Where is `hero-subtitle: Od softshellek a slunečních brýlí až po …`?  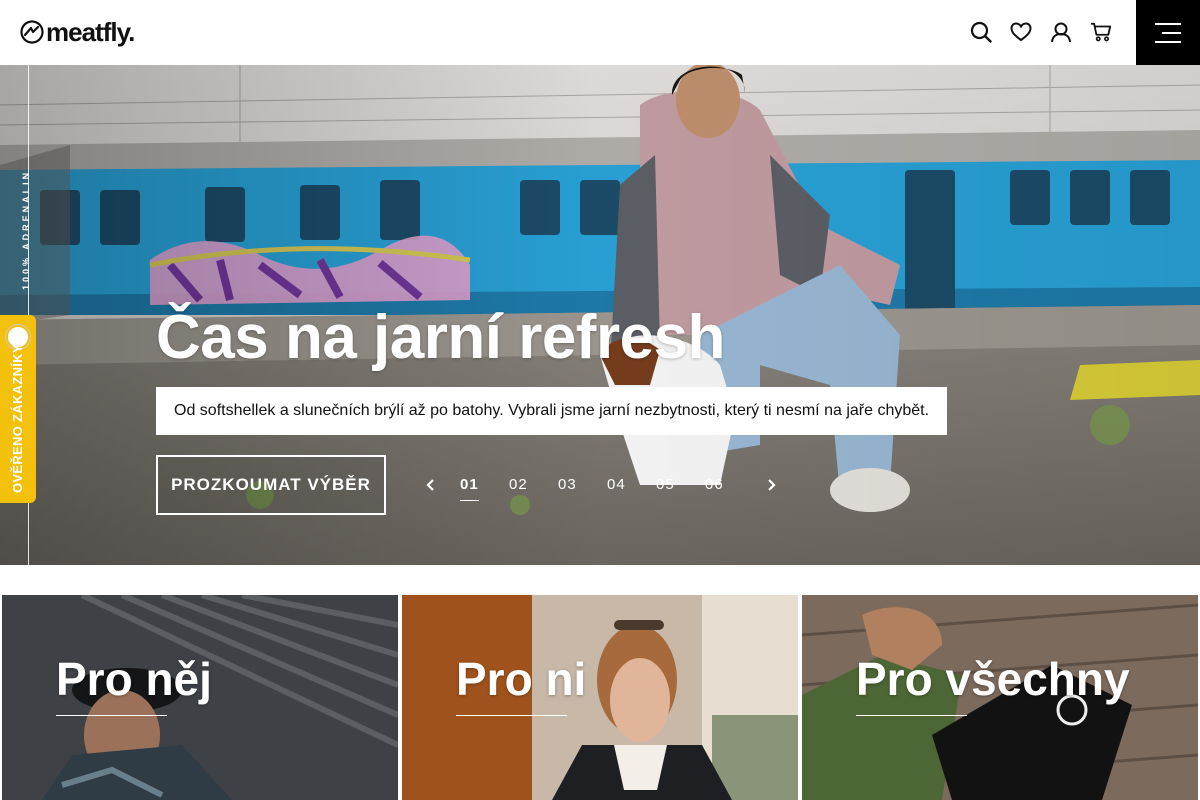 hero-subtitle: Od softshellek a slunečních brýlí až po … is located at coordinates (552, 411).